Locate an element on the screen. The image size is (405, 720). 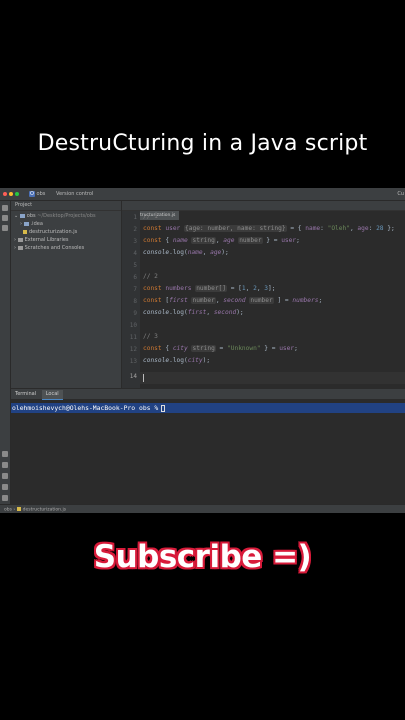
project-badge: O is located at coordinates (32, 194).